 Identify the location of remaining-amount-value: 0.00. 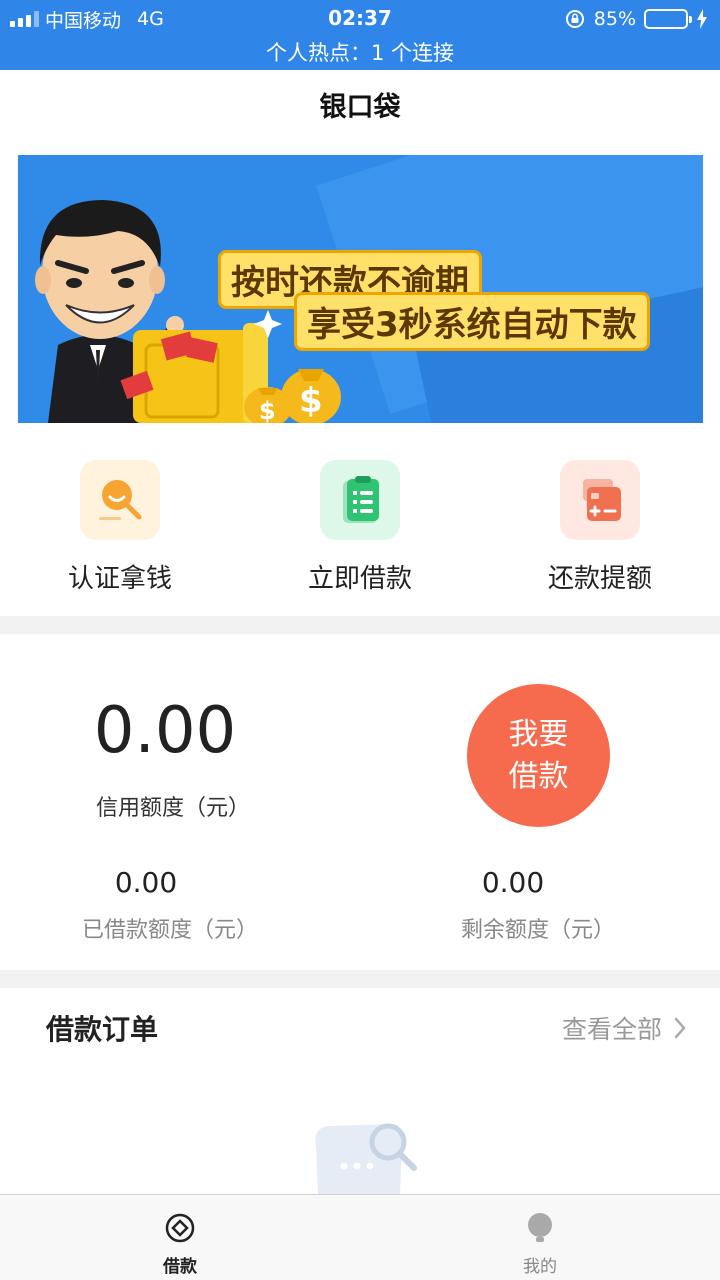
(513, 882).